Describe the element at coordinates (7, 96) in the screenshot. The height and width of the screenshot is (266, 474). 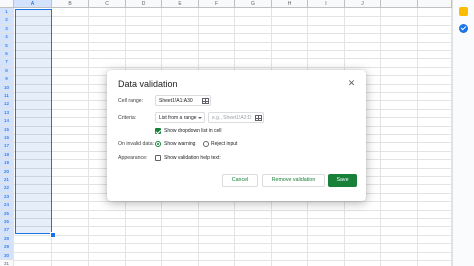
I see `row-header-11: 11` at that location.